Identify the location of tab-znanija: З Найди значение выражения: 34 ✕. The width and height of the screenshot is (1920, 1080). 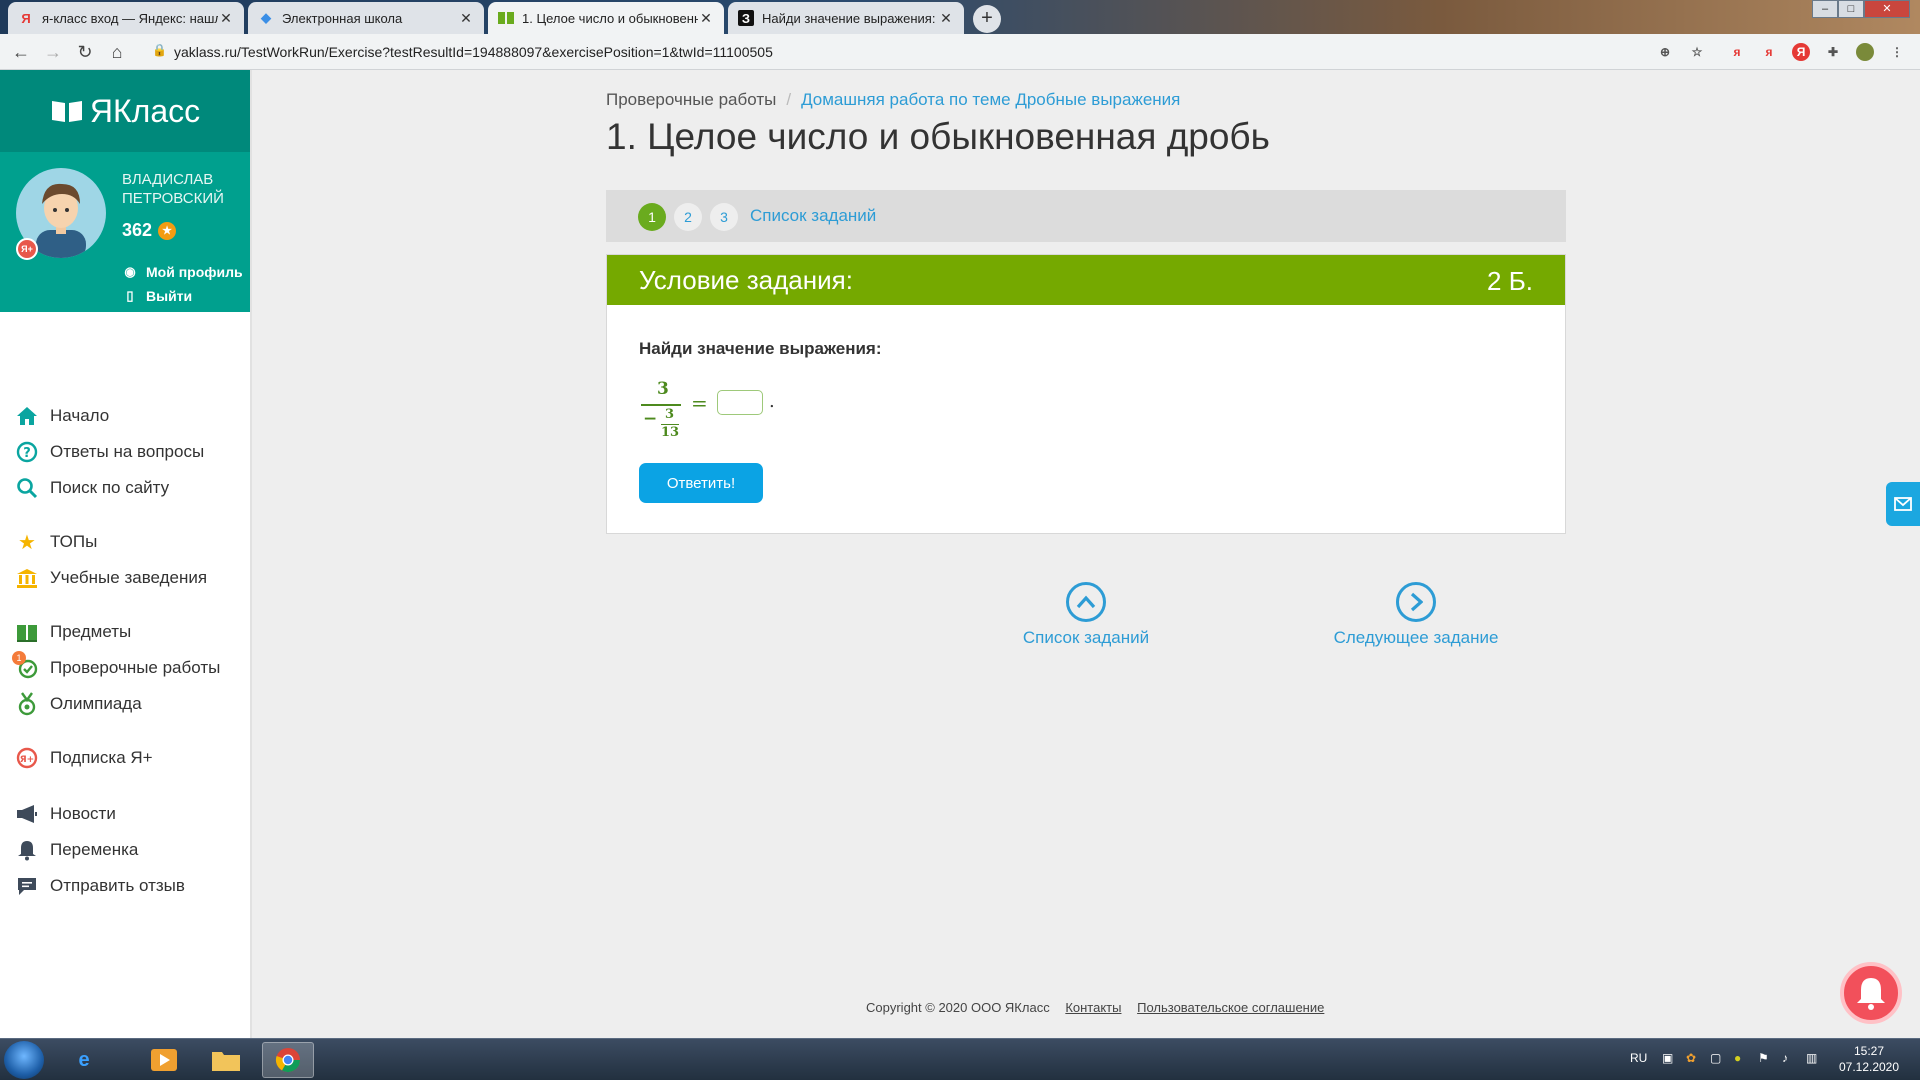
(846, 18).